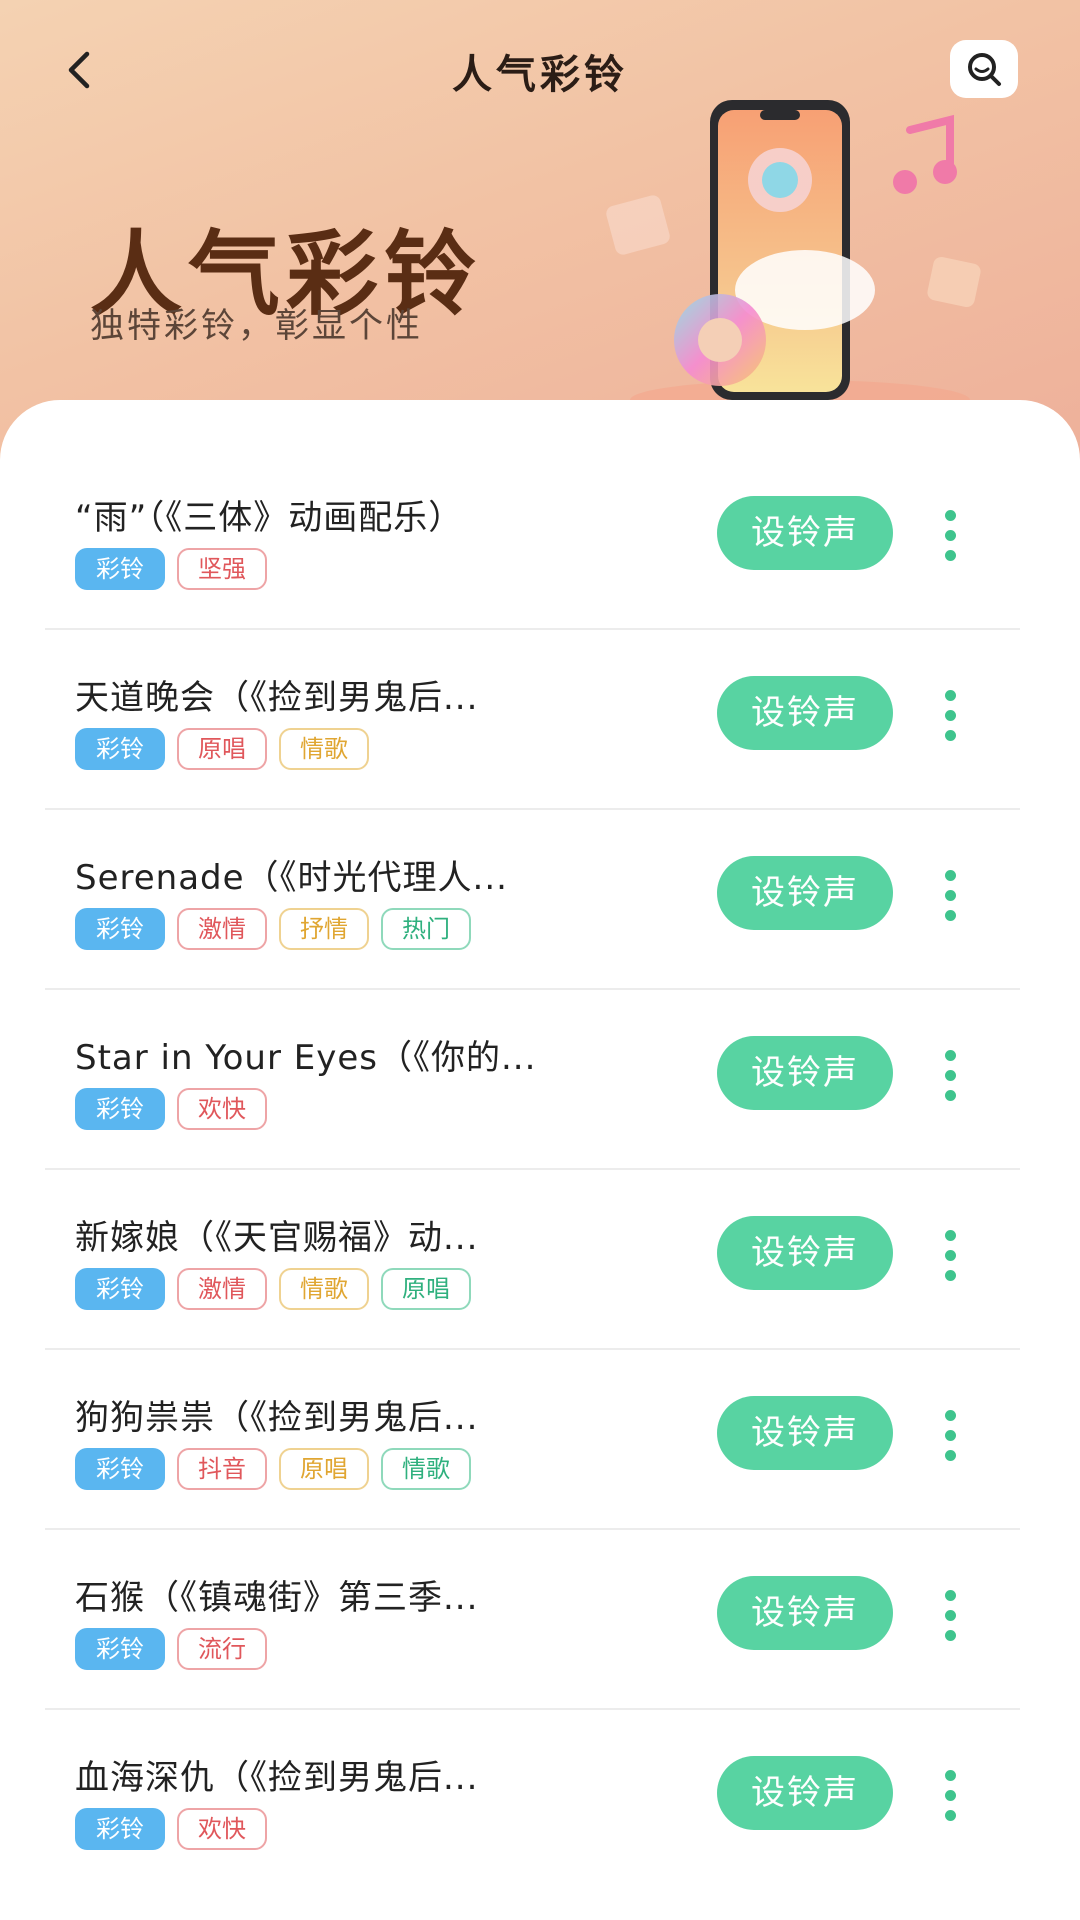  I want to click on phone-illustration, so click(793, 260).